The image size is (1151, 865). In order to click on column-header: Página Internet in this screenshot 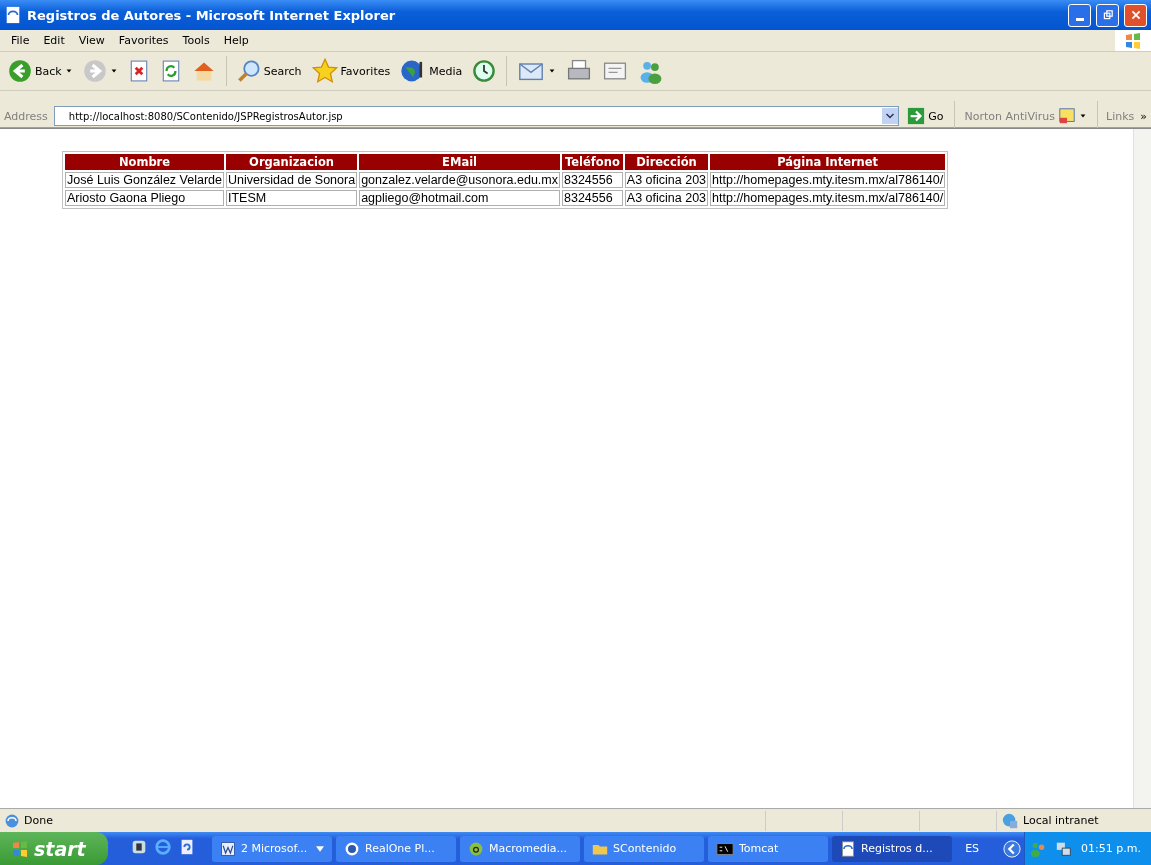, I will do `click(828, 162)`.